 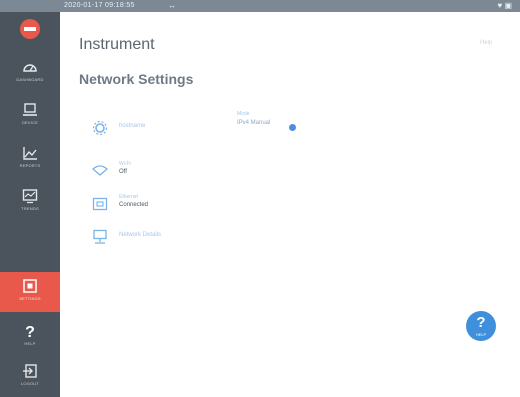 I want to click on laptop-icon, so click(x=30, y=109).